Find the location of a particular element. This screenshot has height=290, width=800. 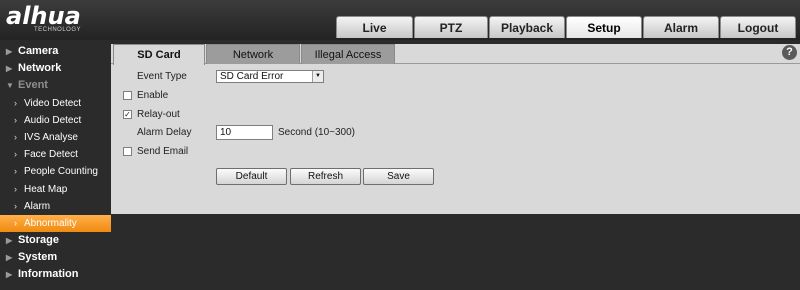

send-email-label: Send Email is located at coordinates (163, 151).